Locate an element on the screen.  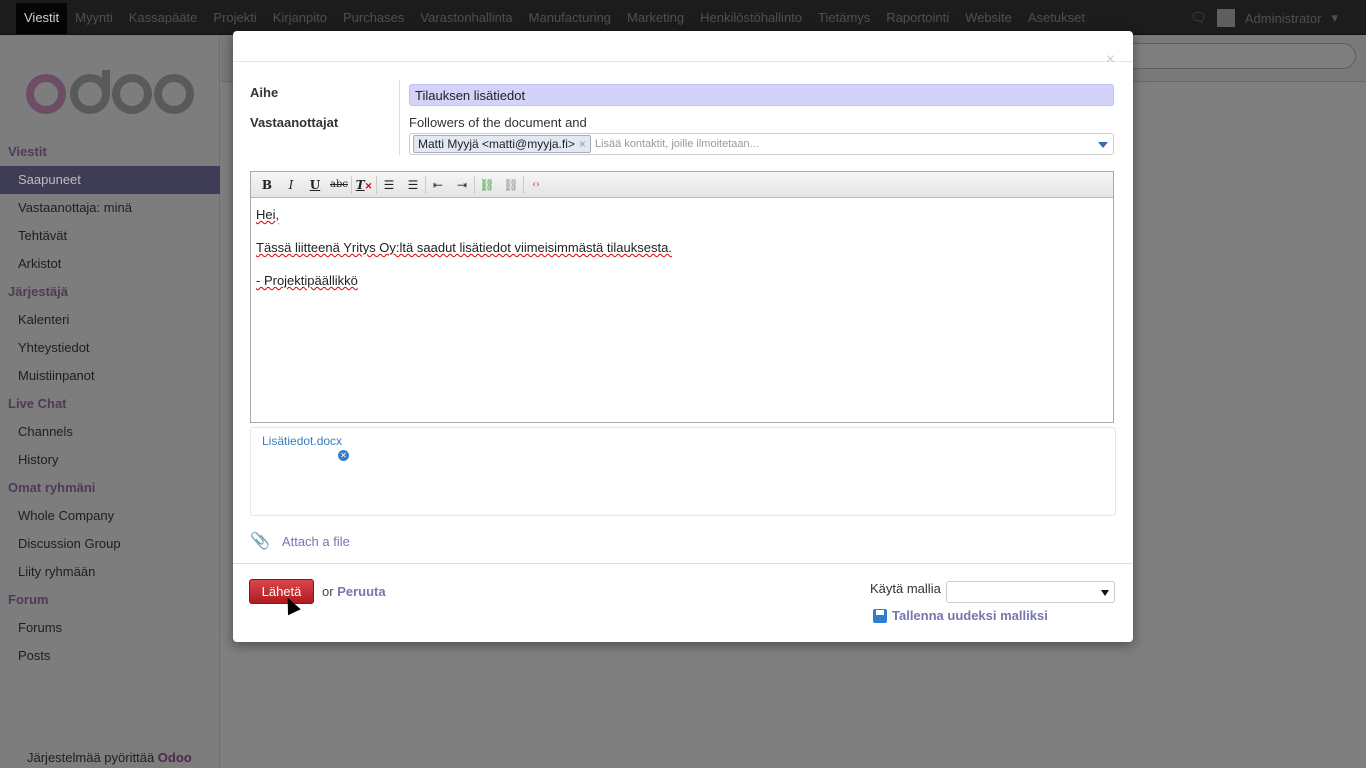
nav-item: Henkilöstöhallinto is located at coordinates (751, 18).